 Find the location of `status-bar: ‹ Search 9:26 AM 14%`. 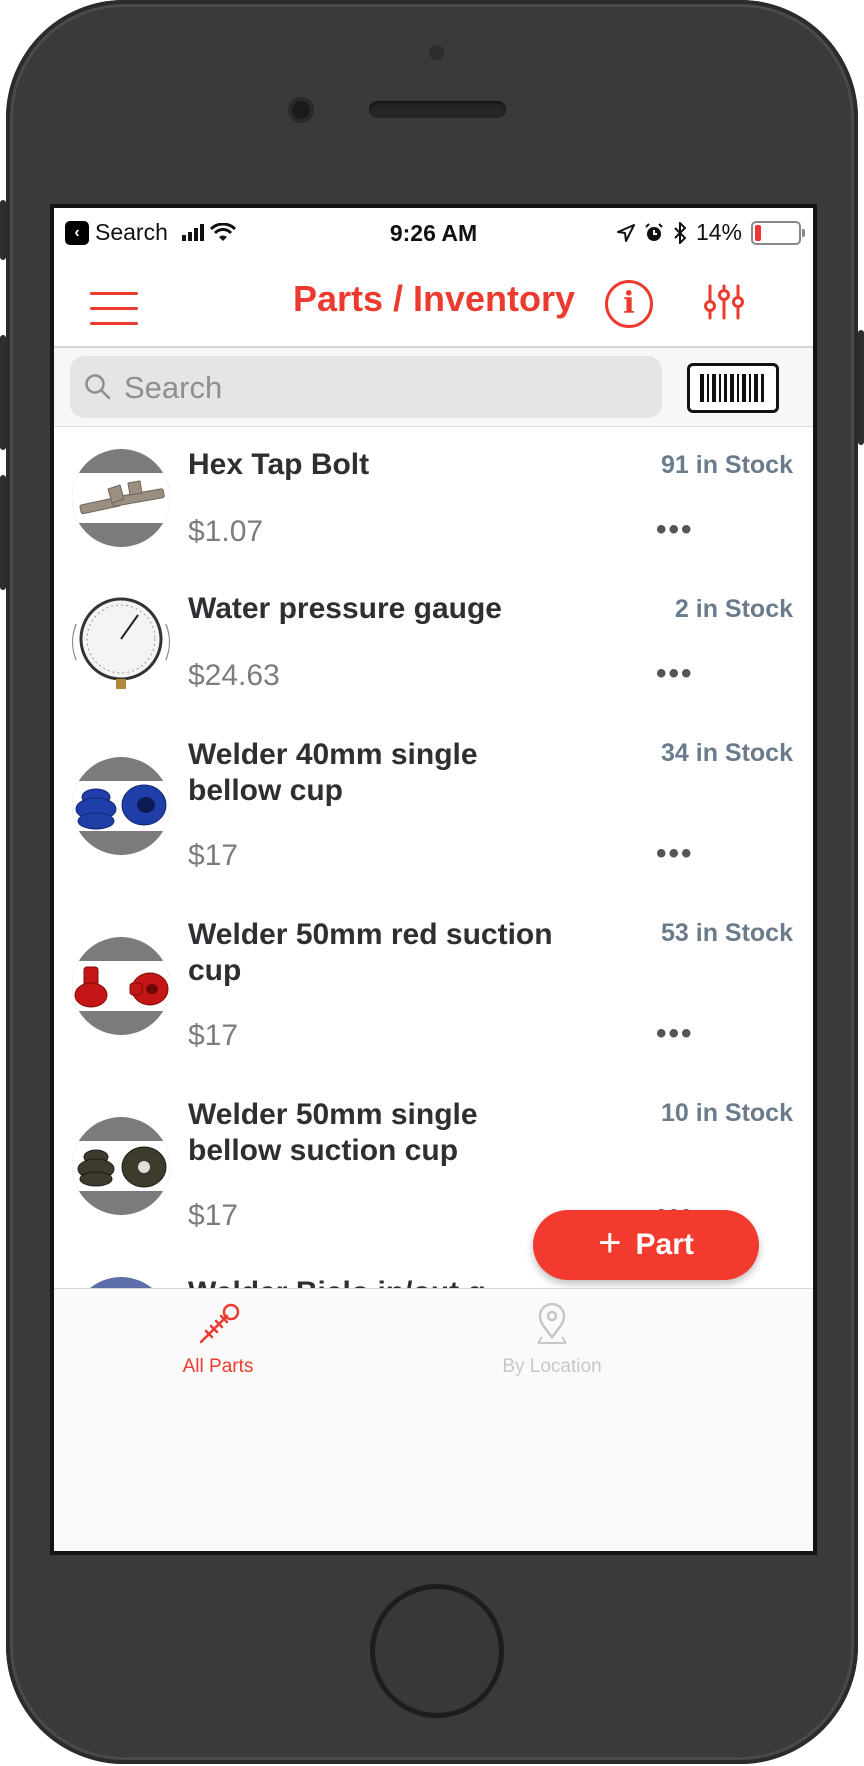

status-bar: ‹ Search 9:26 AM 14% is located at coordinates (433, 233).